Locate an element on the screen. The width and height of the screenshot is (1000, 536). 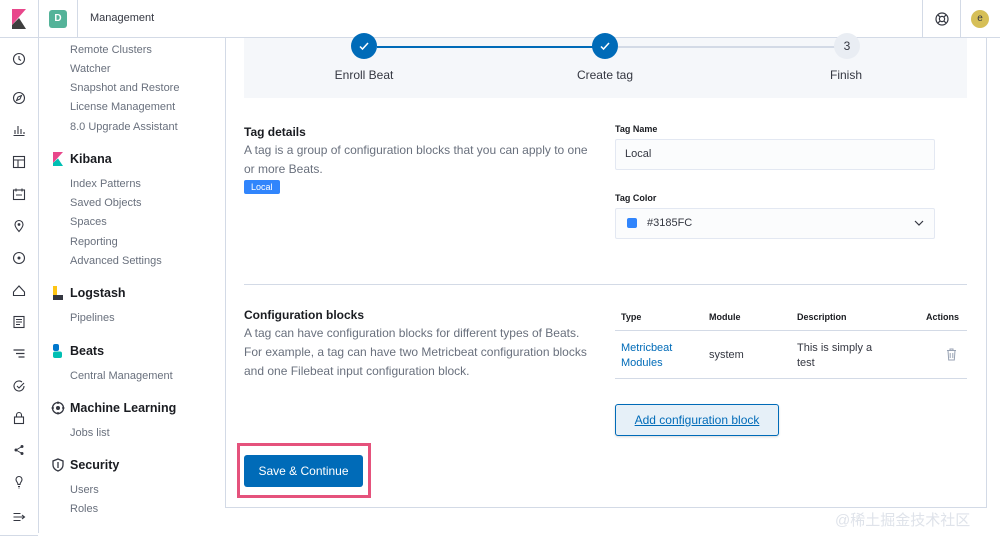
ml-icon is located at coordinates (19, 258).